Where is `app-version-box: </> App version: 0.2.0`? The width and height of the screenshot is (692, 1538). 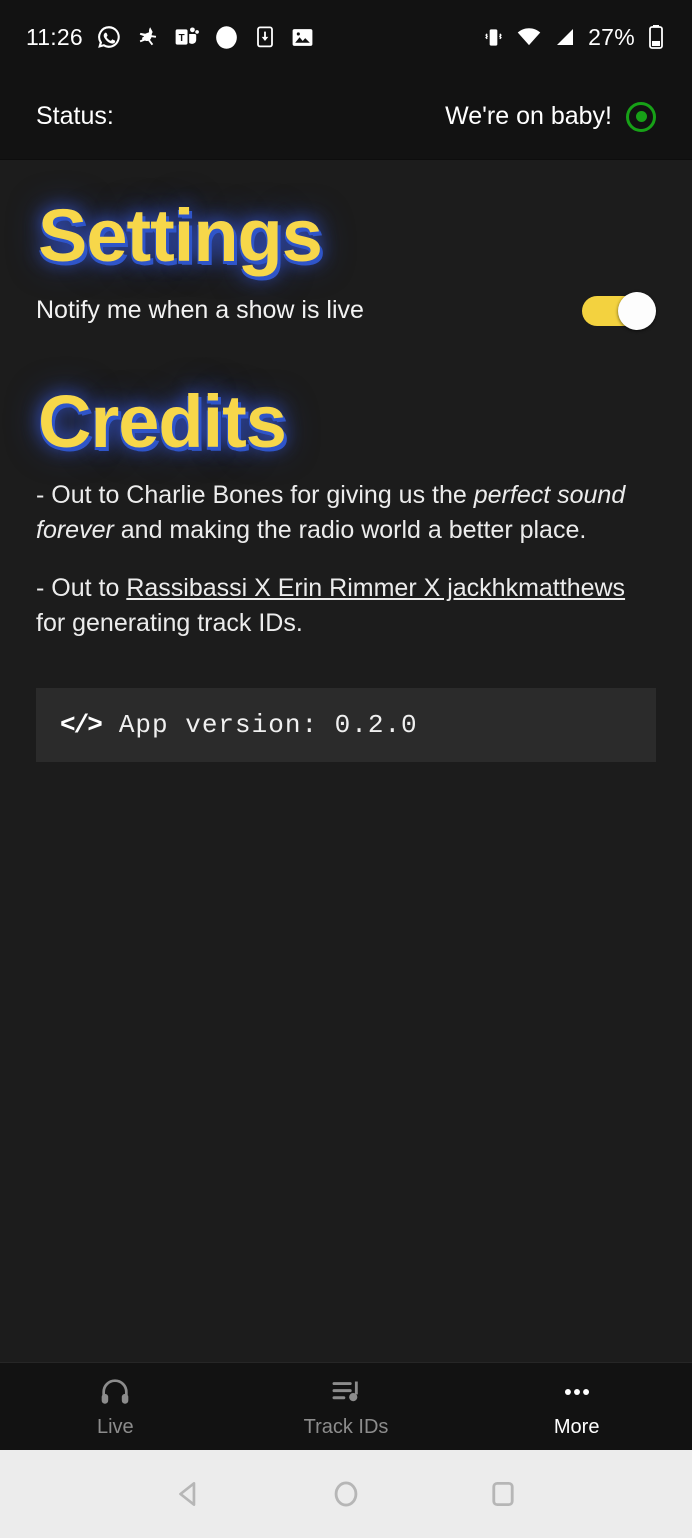
app-version-box: </> App version: 0.2.0 is located at coordinates (346, 724).